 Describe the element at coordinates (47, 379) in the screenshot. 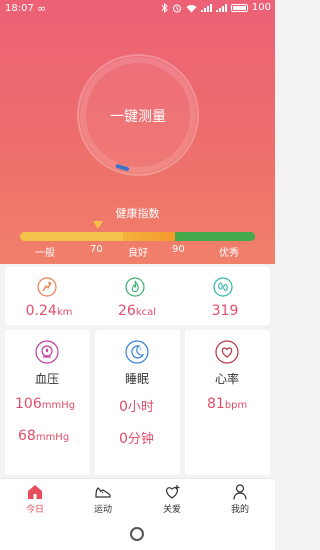

I see `blood-pressure-title: 血压` at that location.